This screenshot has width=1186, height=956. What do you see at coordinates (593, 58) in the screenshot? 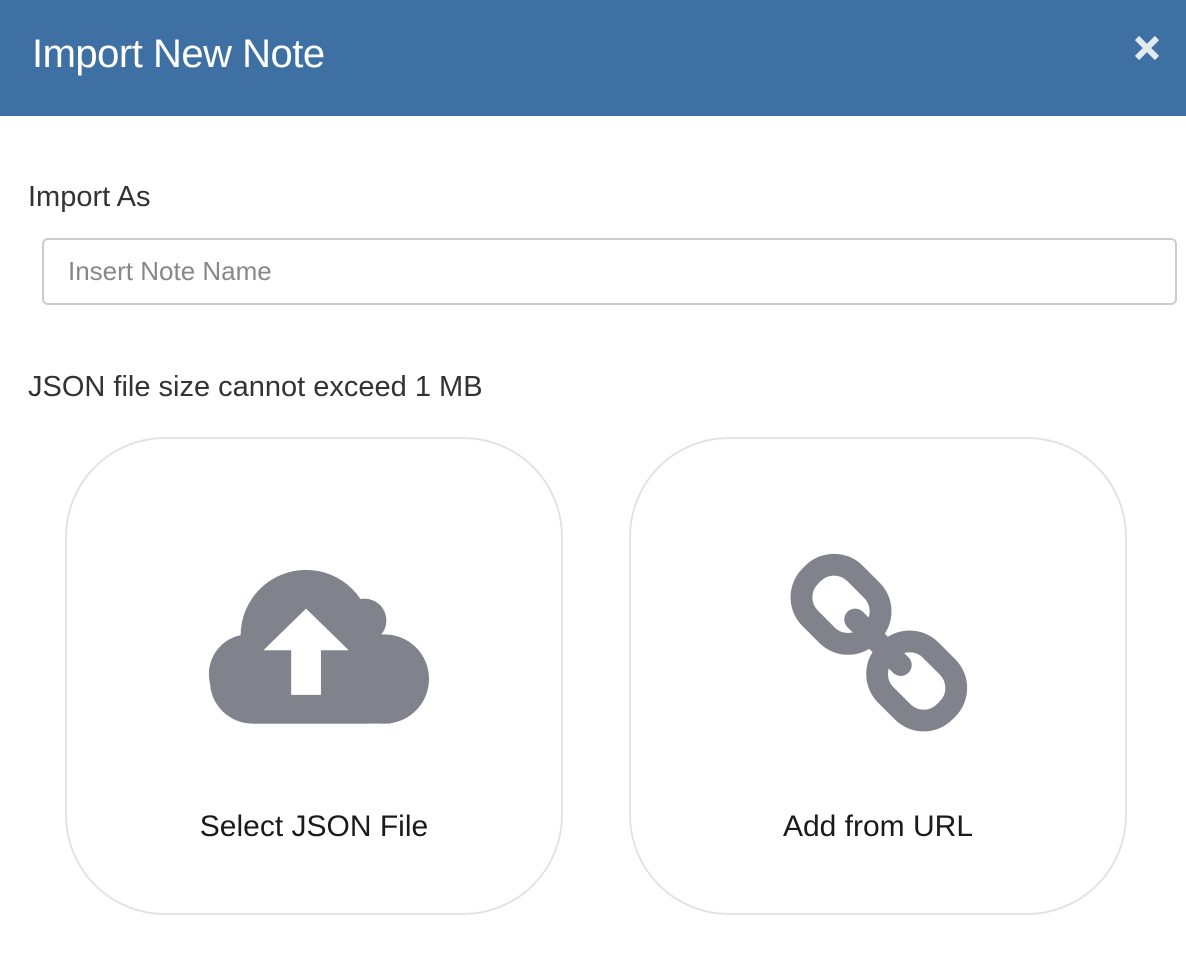
I see `dialog-header: Import New Note` at bounding box center [593, 58].